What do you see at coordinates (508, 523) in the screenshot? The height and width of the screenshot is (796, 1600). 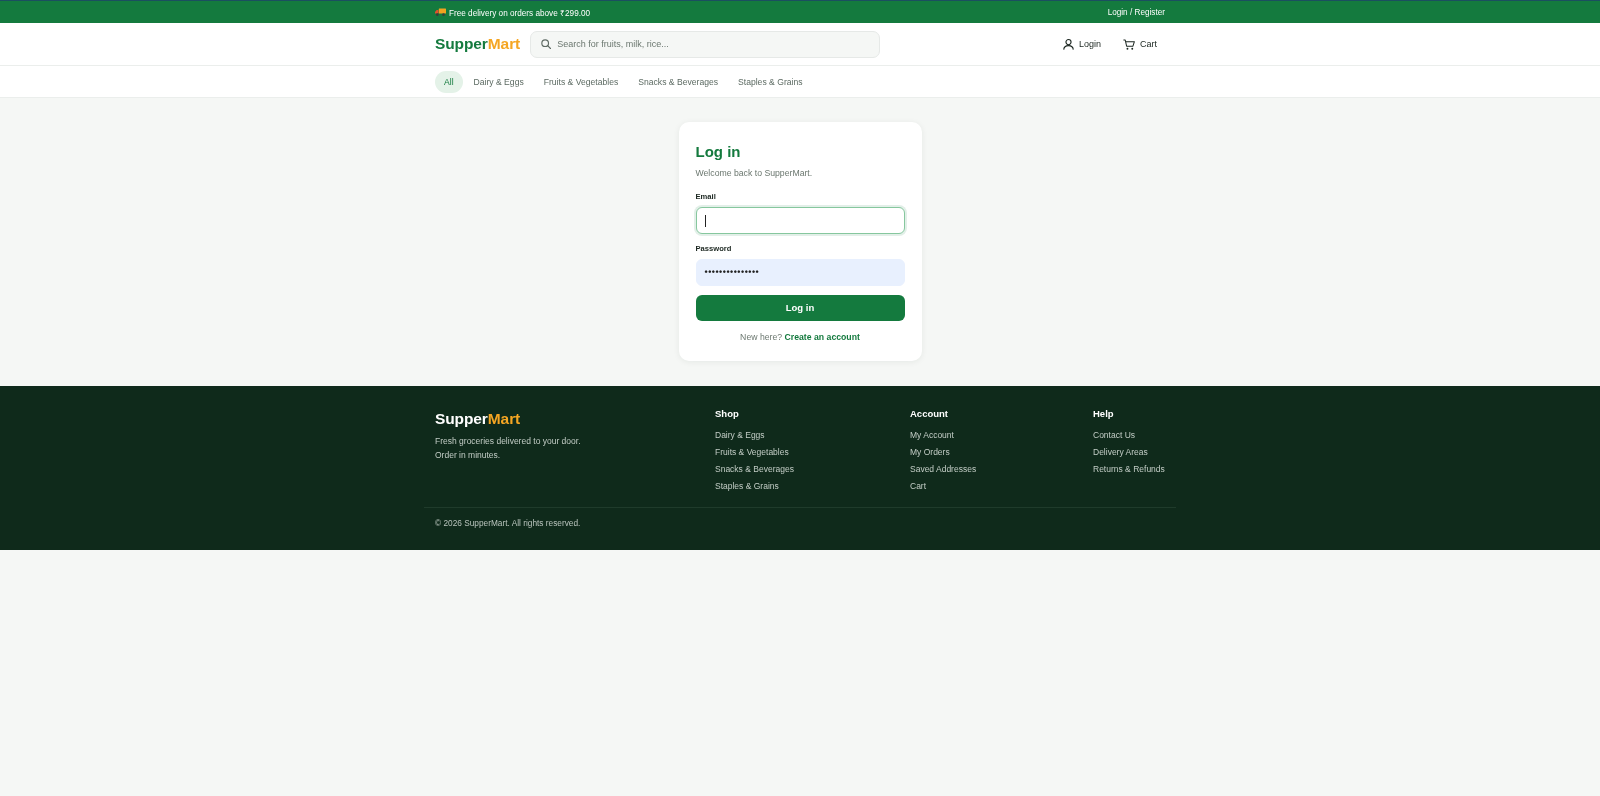 I see `copyright-text: © 2026 SupperMart. All rights reserved.` at bounding box center [508, 523].